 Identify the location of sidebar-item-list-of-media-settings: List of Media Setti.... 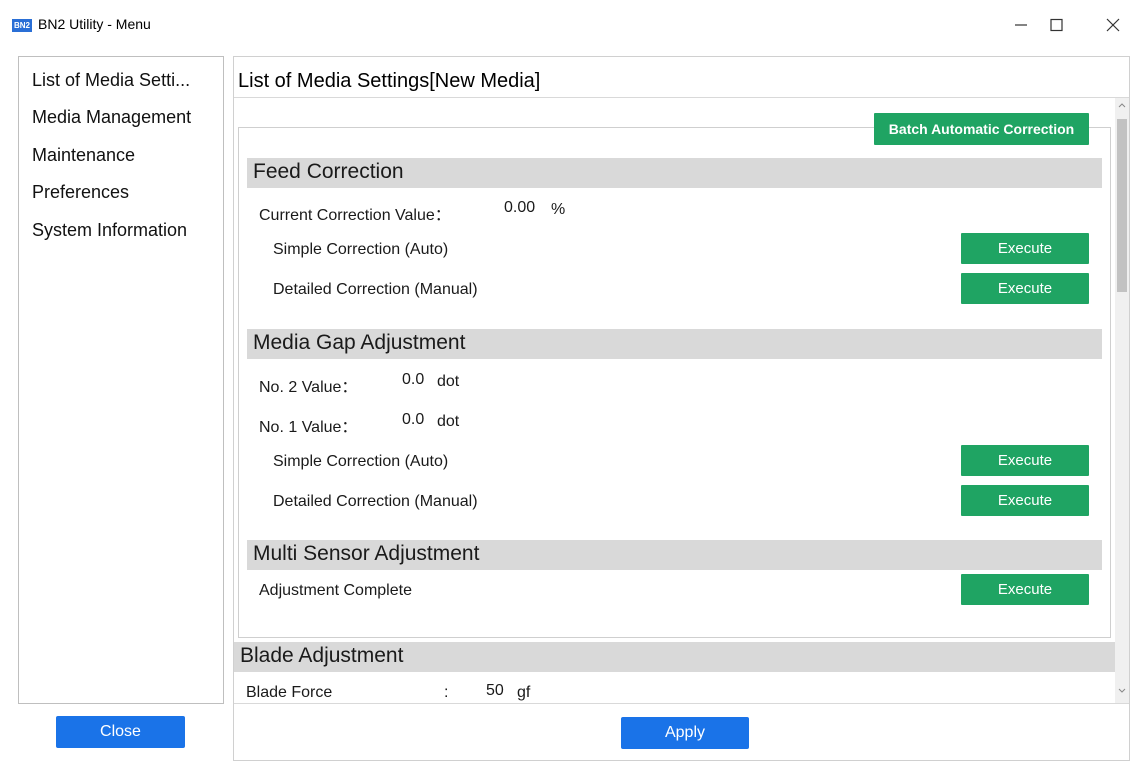
(111, 80).